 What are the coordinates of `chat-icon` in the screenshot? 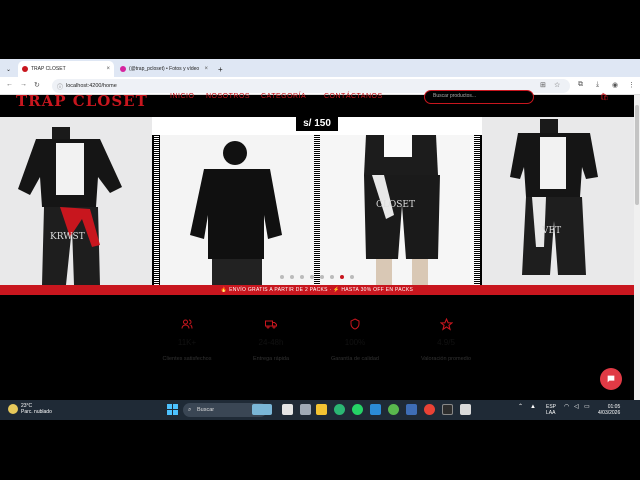 It's located at (611, 379).